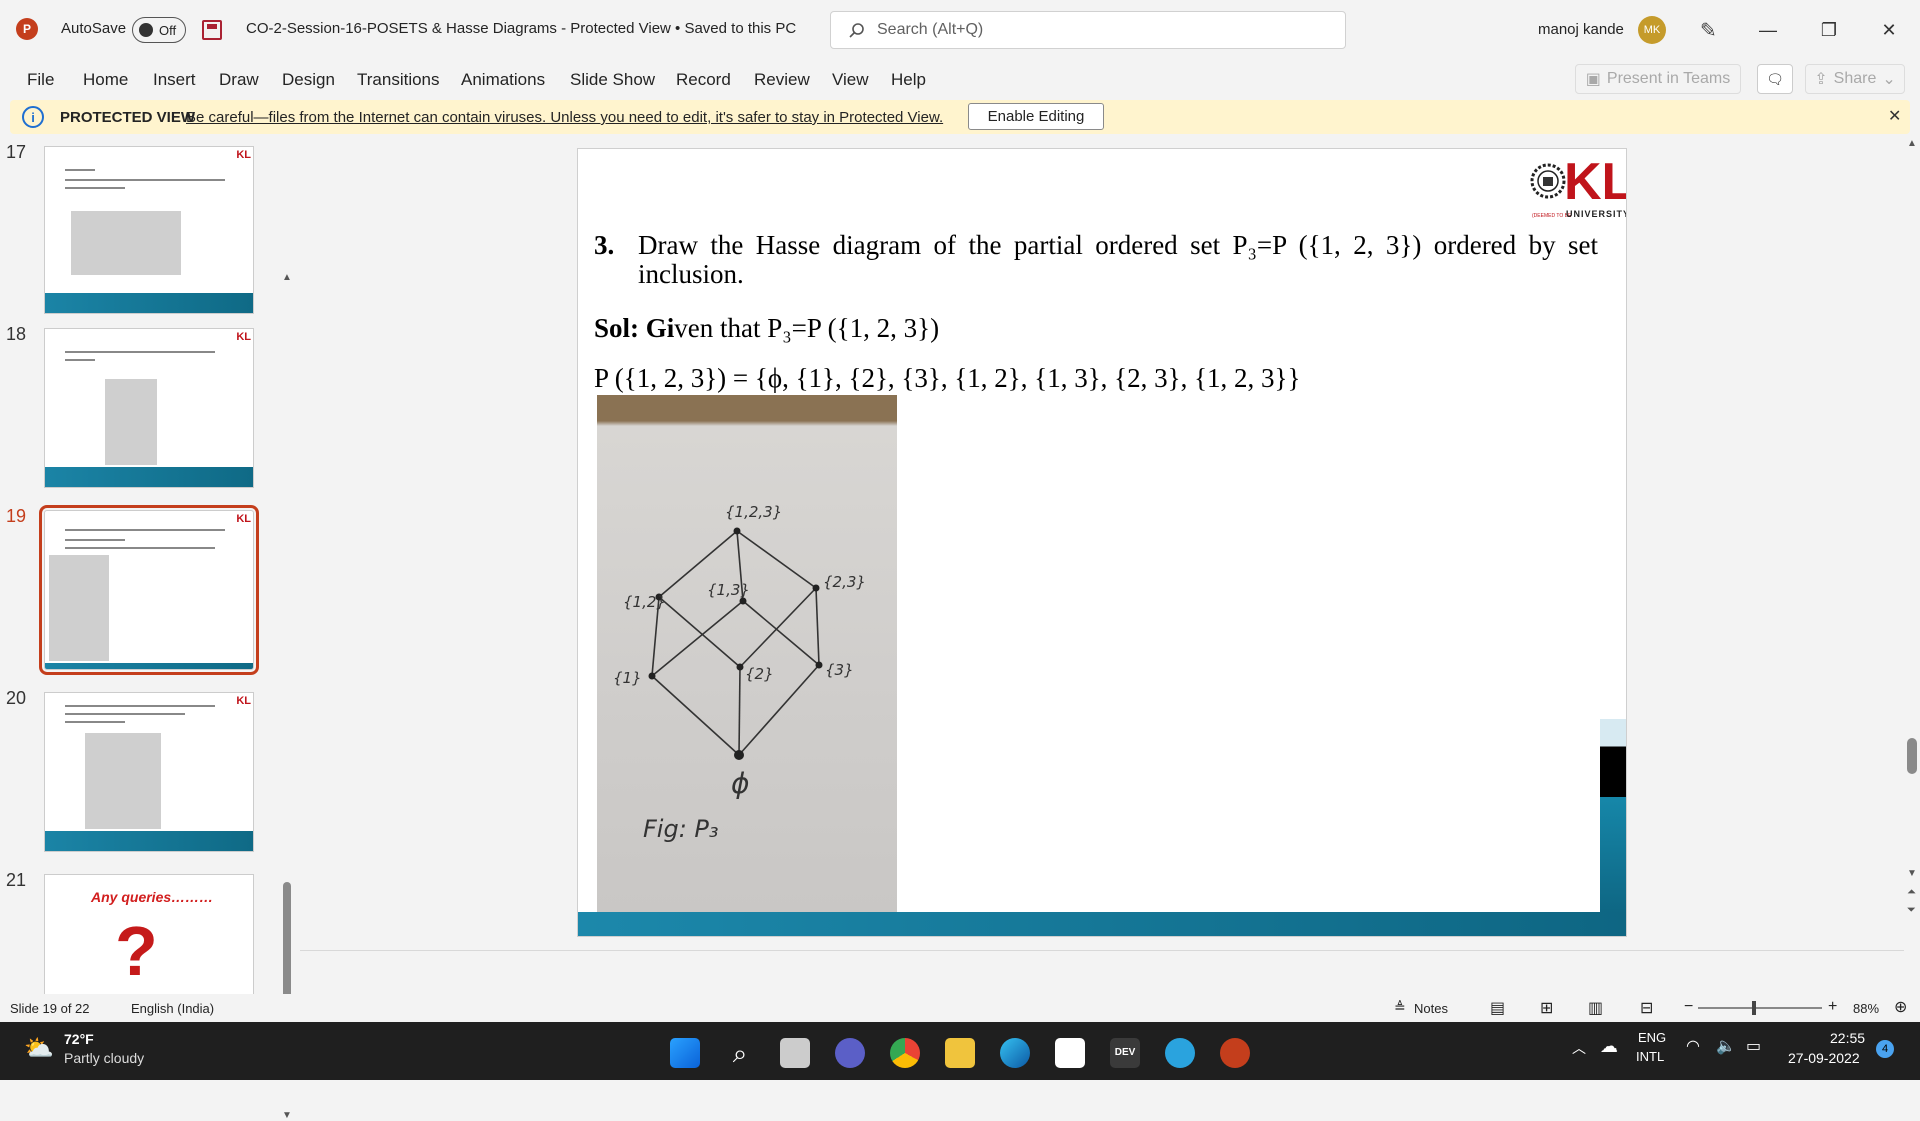 This screenshot has width=1920, height=1121. What do you see at coordinates (39, 1048) in the screenshot?
I see `weather-icon: ⛅` at bounding box center [39, 1048].